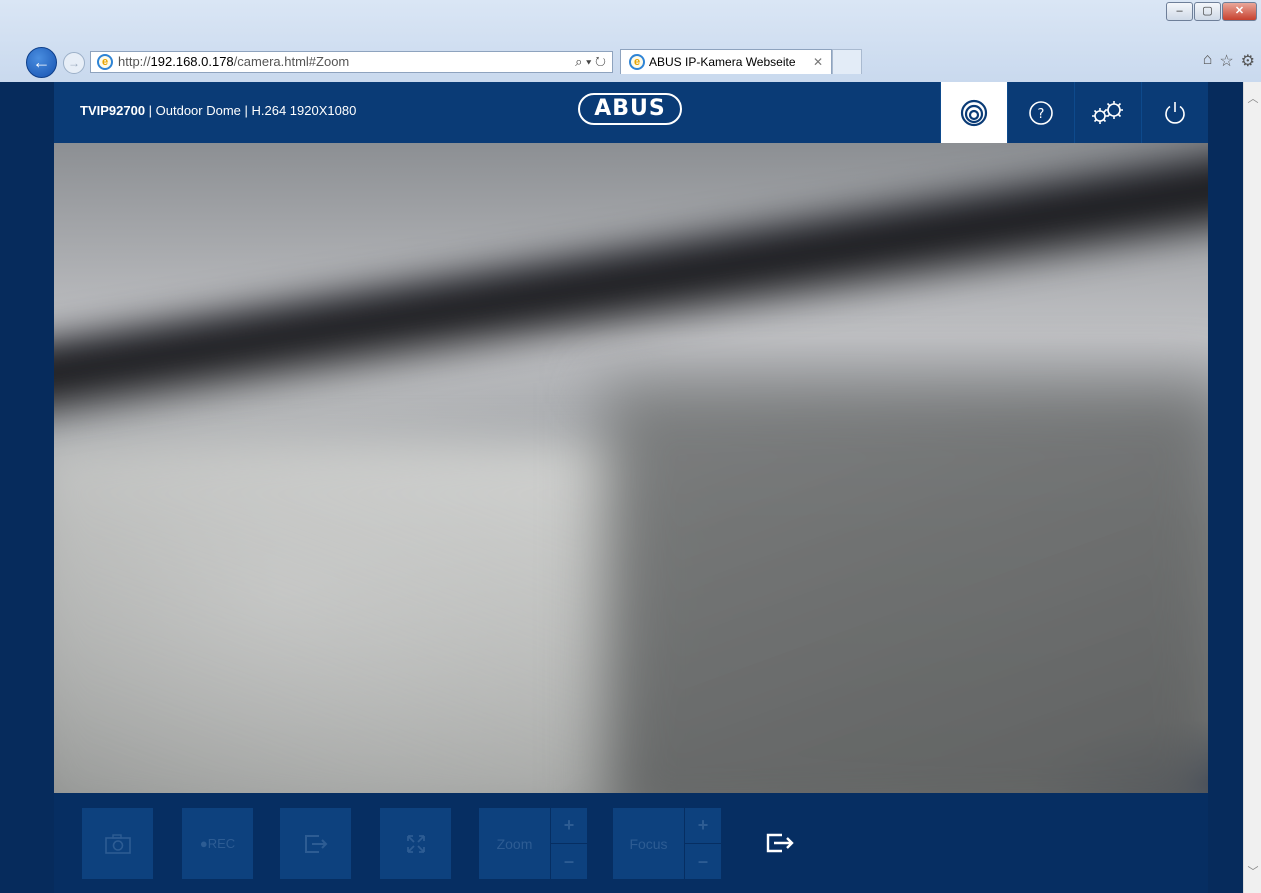  I want to click on browser-tab: e ABUS IP-Kamera Webseite ✕, so click(726, 61).